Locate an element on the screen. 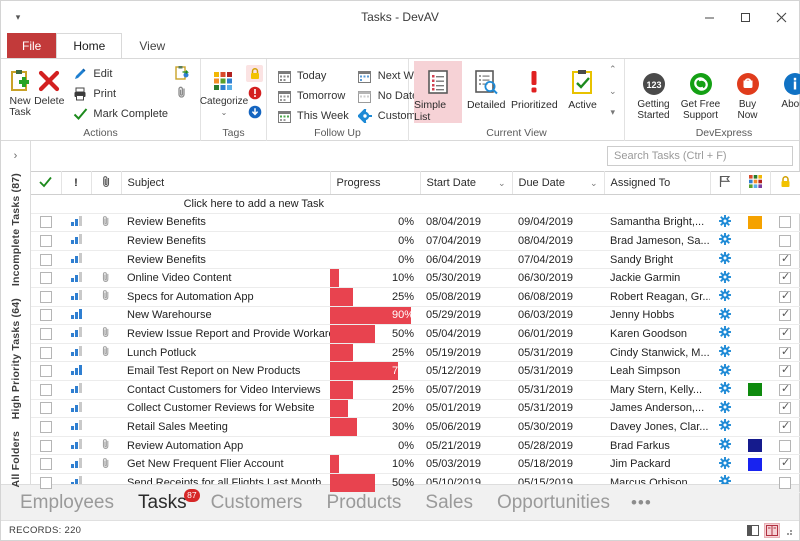  mark-complete-button: Mark Complete is located at coordinates (120, 114).